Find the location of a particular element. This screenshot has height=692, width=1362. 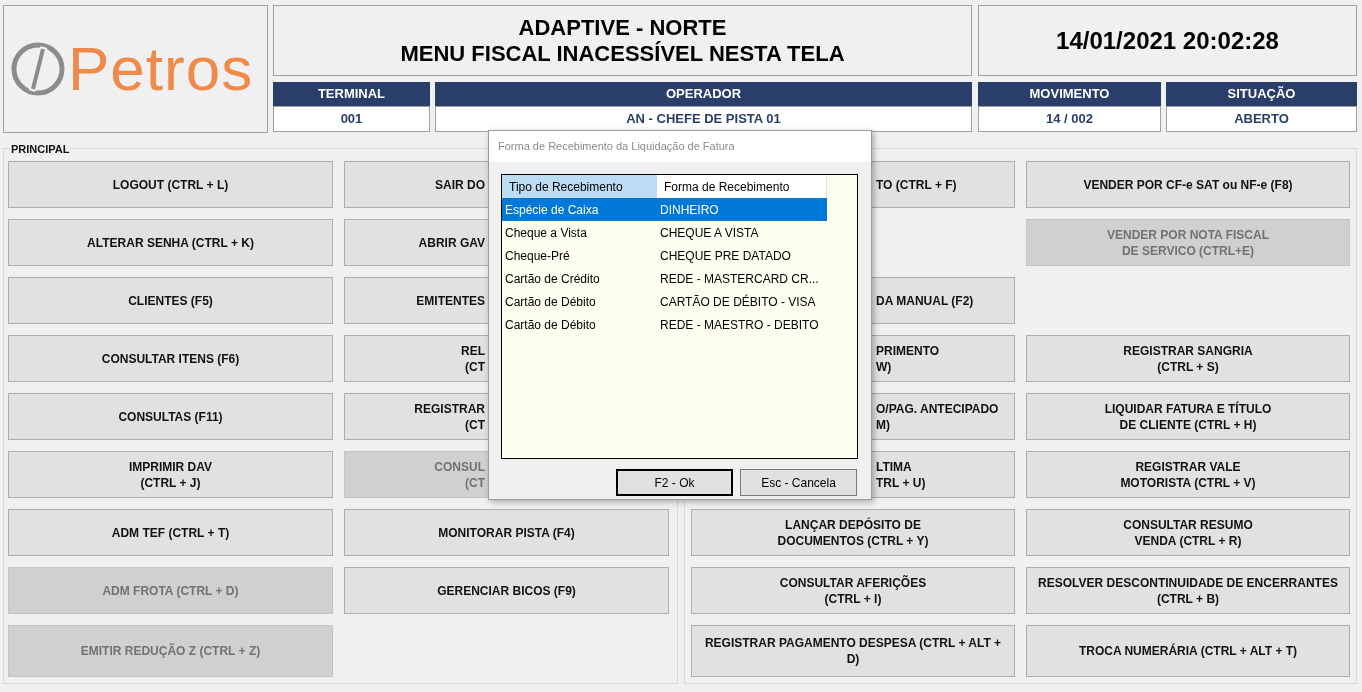

list-cell-text: Cheque a Vista is located at coordinates (546, 233).